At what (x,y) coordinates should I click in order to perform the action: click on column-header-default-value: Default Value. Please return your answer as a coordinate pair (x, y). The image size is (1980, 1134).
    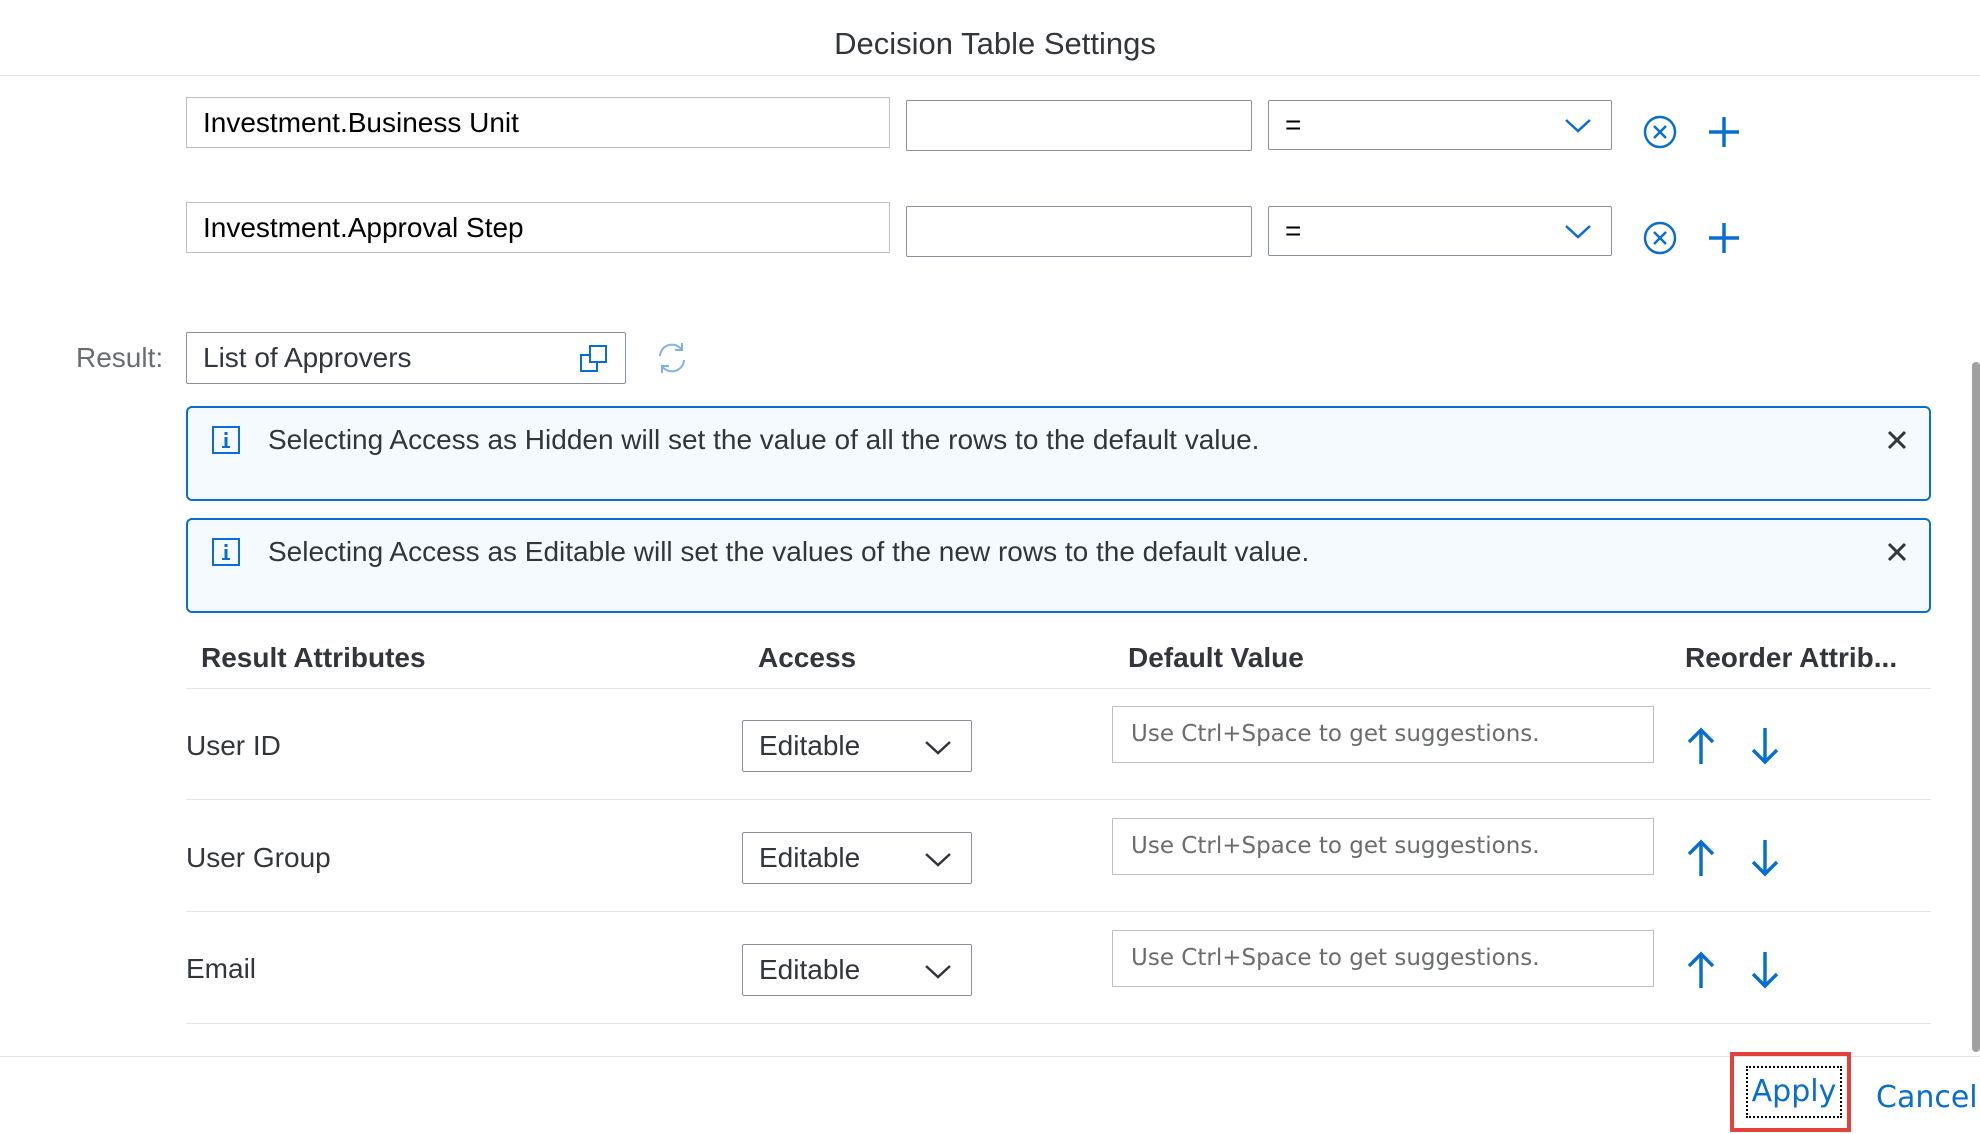
    Looking at the image, I should click on (1216, 657).